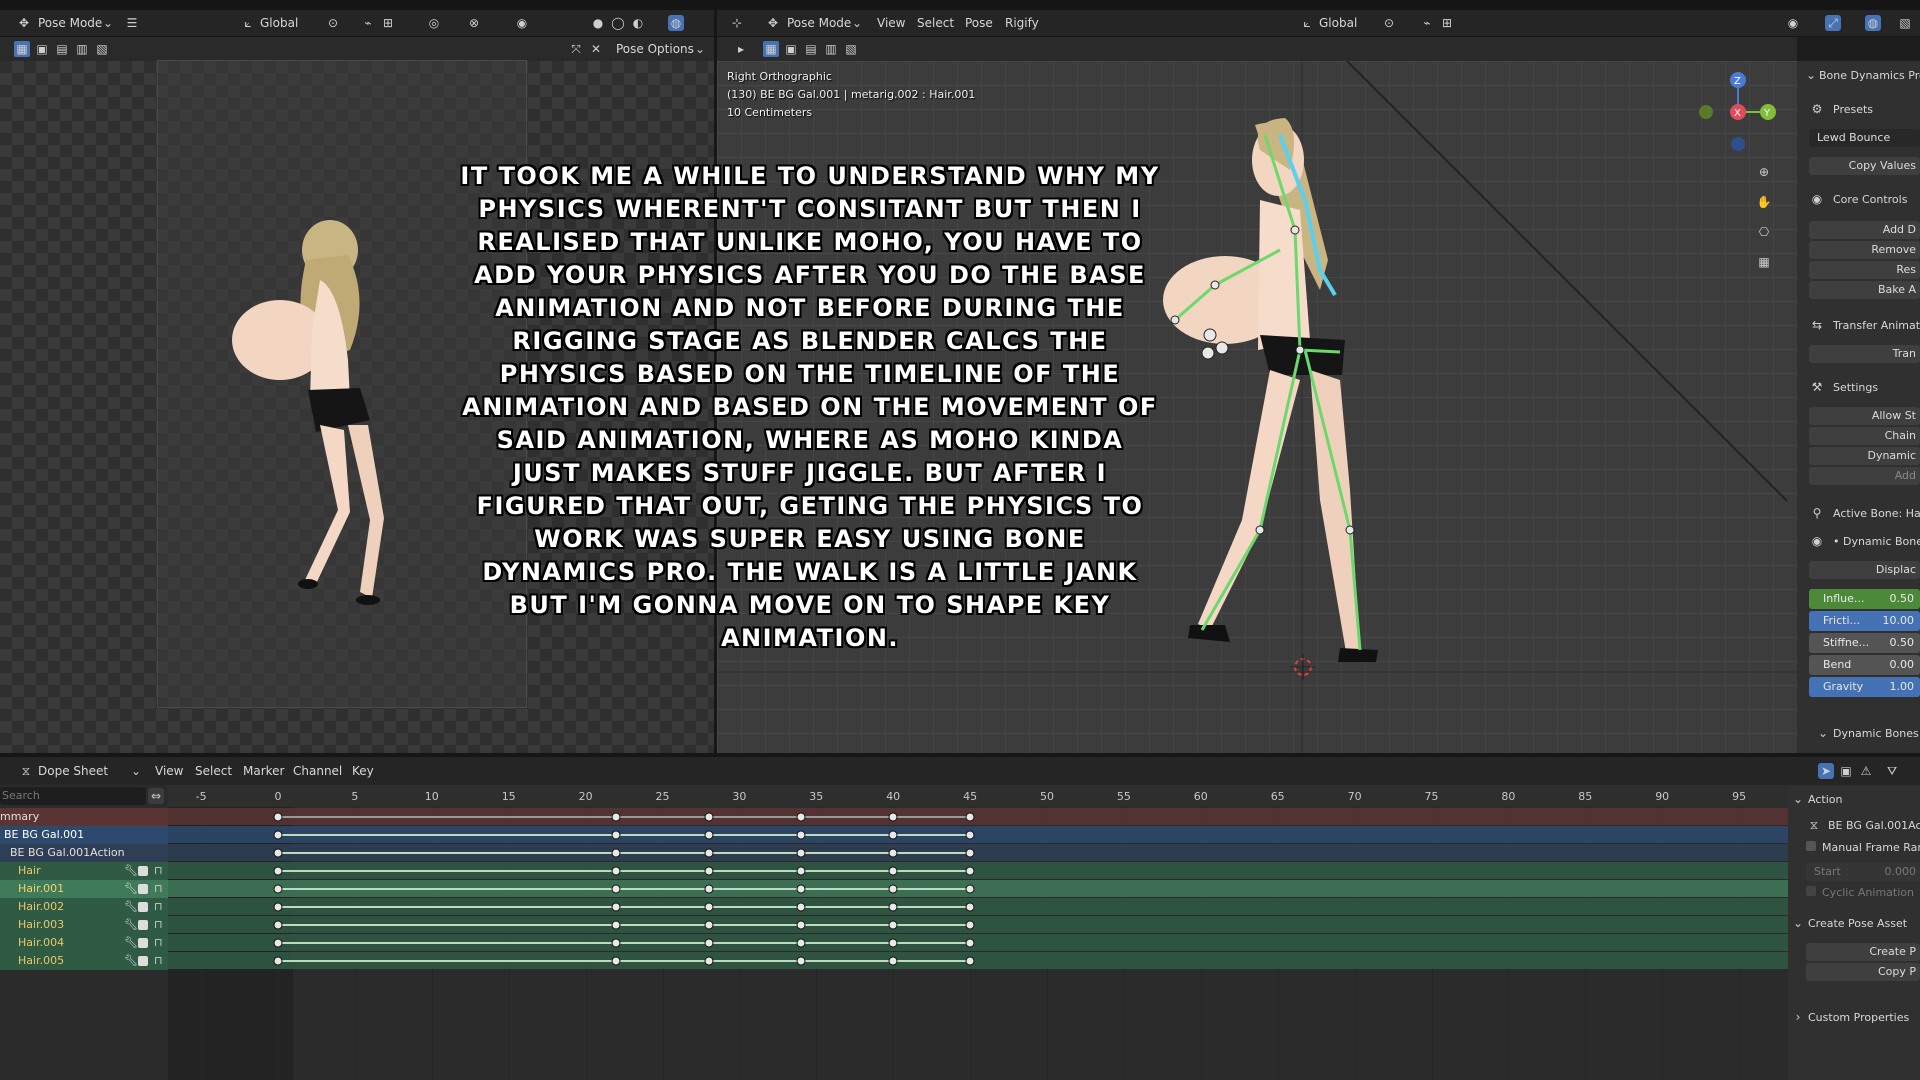  Describe the element at coordinates (1764, 262) in the screenshot. I see `ortho-grid-icon: ▦` at that location.